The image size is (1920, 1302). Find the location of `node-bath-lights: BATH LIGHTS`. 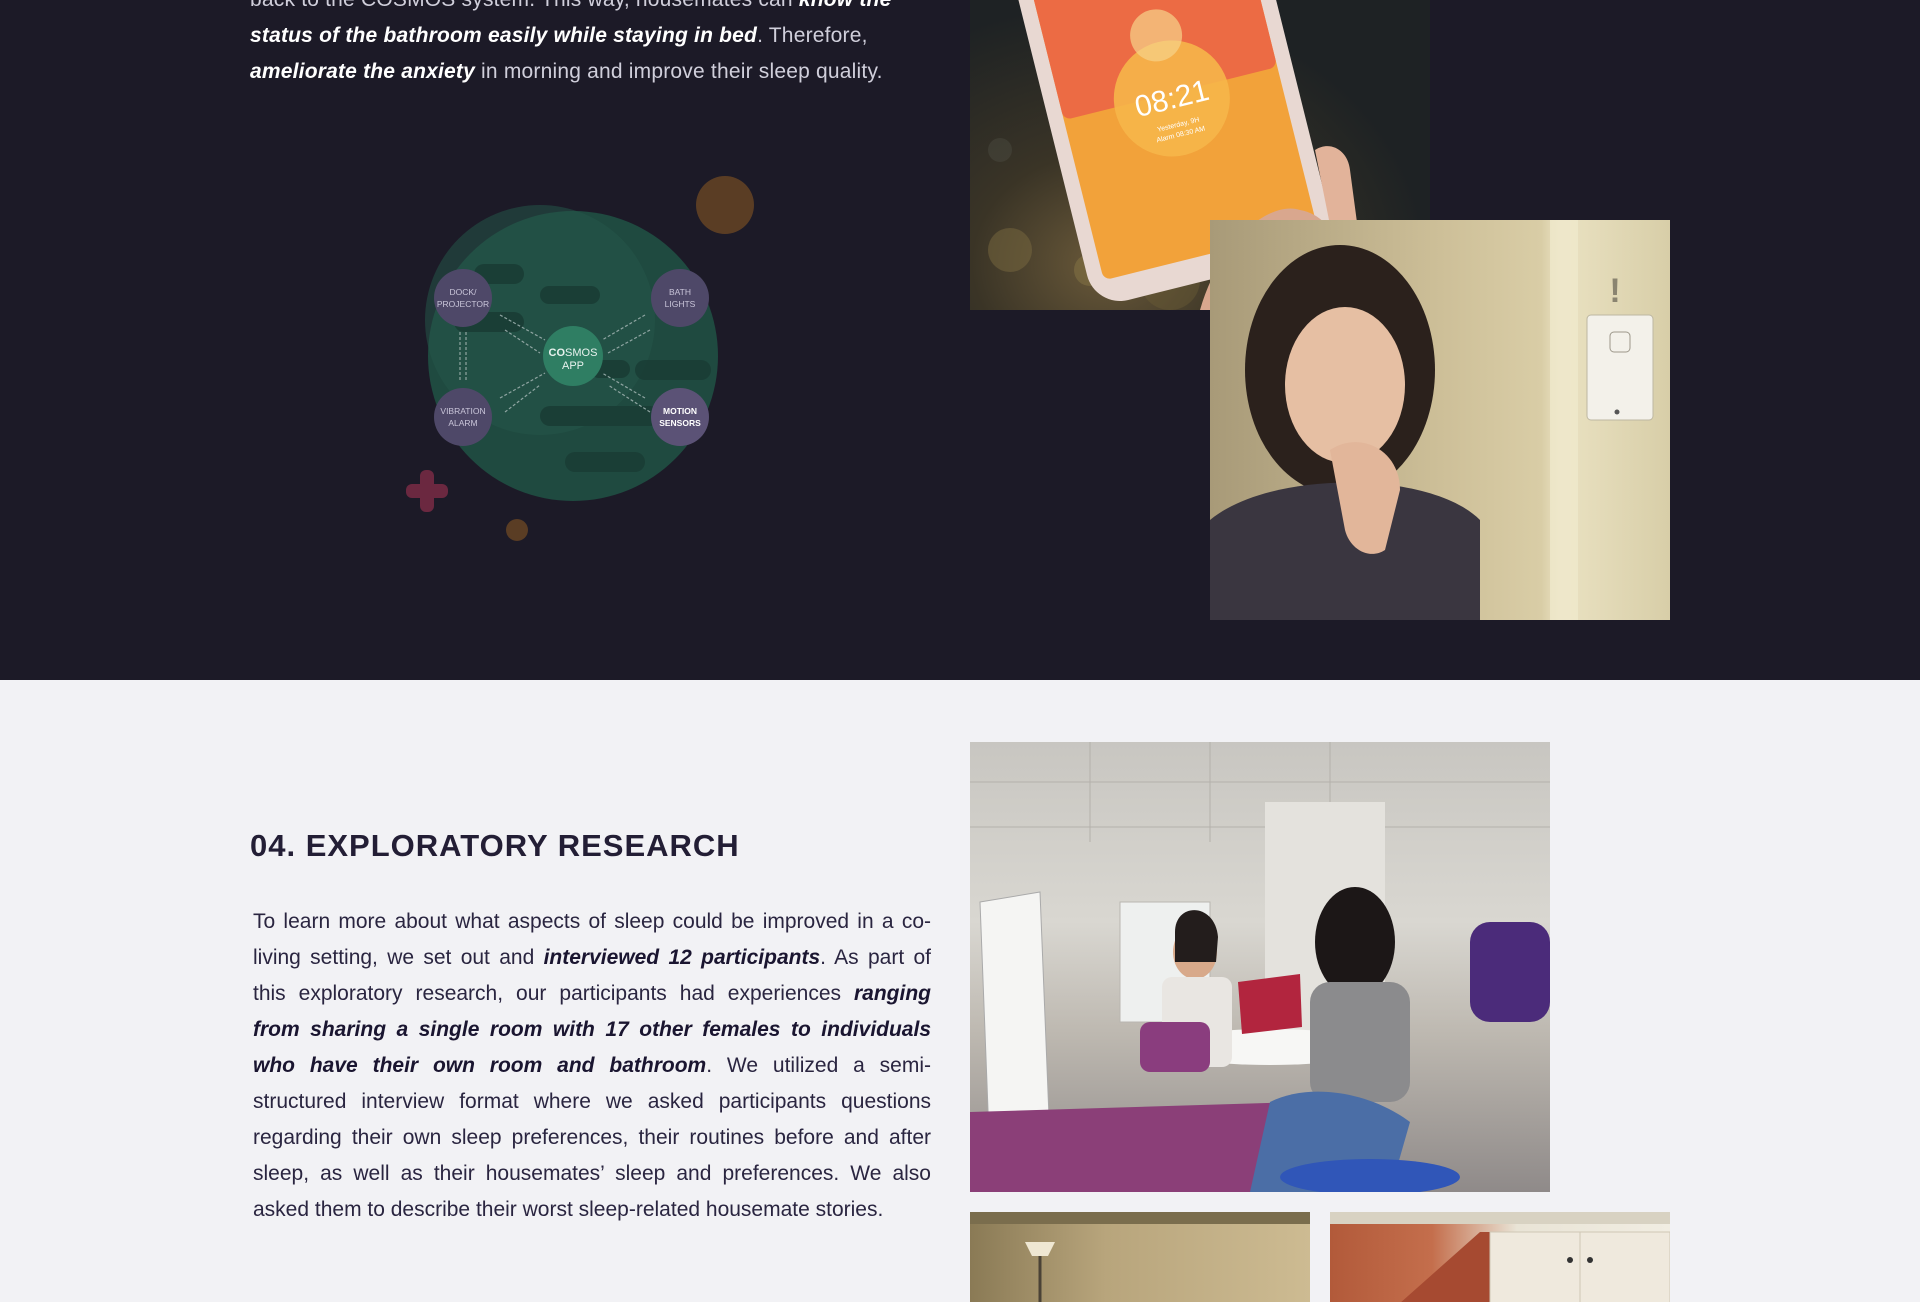

node-bath-lights: BATH LIGHTS is located at coordinates (680, 298).